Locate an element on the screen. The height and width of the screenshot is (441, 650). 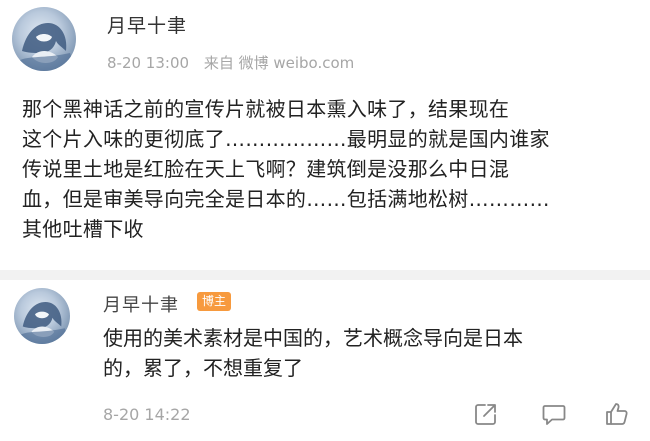
post-meta: 8-20 13:00 来自 微博 weibo.com is located at coordinates (235, 62).